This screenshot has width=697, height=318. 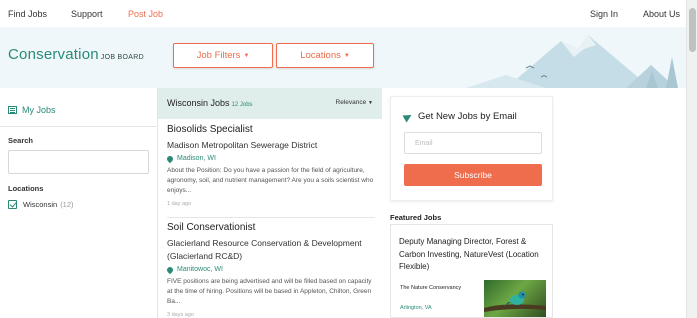 What do you see at coordinates (416, 217) in the screenshot?
I see `featured-jobs-heading: Featured Jobs` at bounding box center [416, 217].